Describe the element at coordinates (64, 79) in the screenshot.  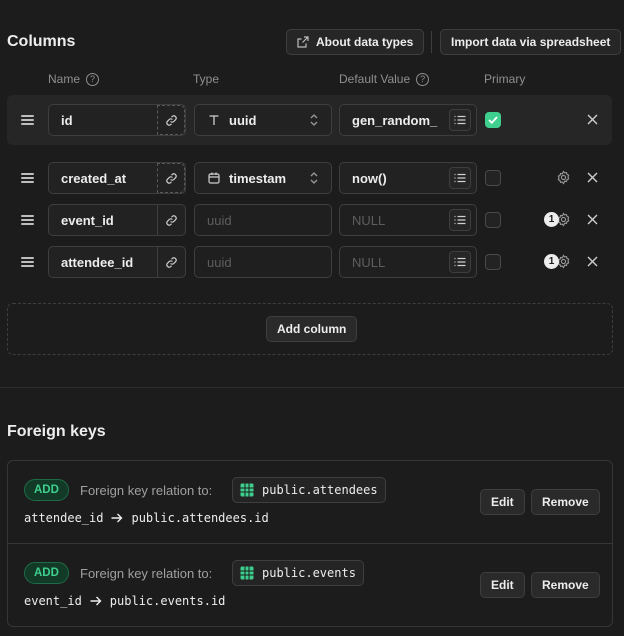
I see `name-header-label: Name` at that location.